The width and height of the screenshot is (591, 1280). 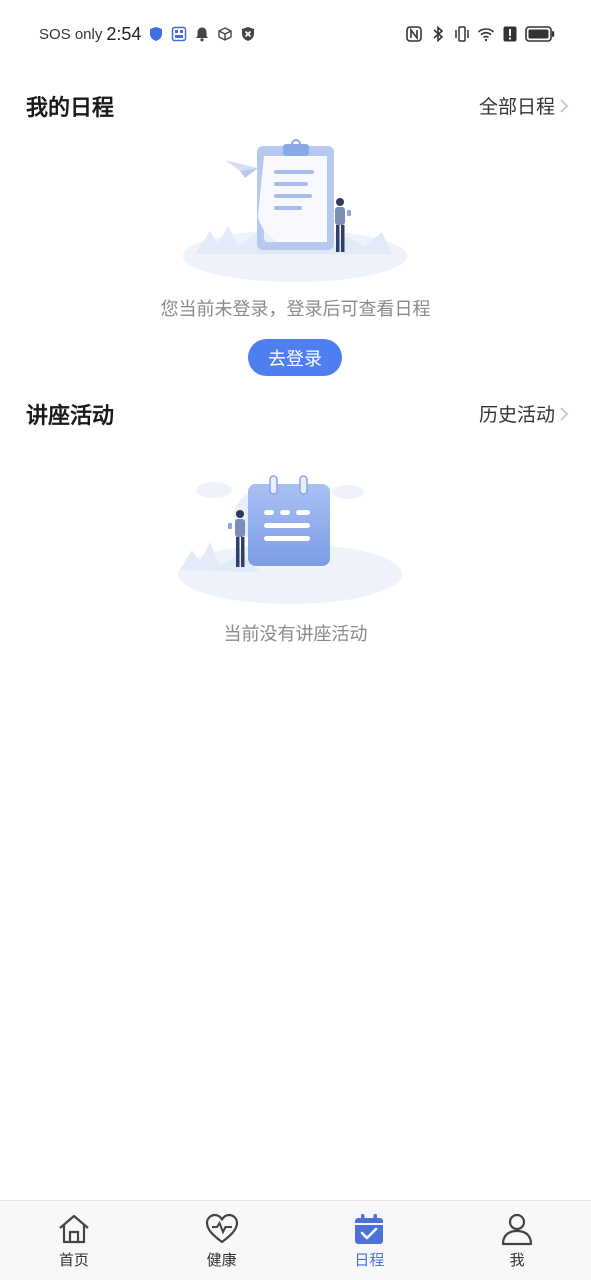 What do you see at coordinates (517, 1229) in the screenshot?
I see `user-icon` at bounding box center [517, 1229].